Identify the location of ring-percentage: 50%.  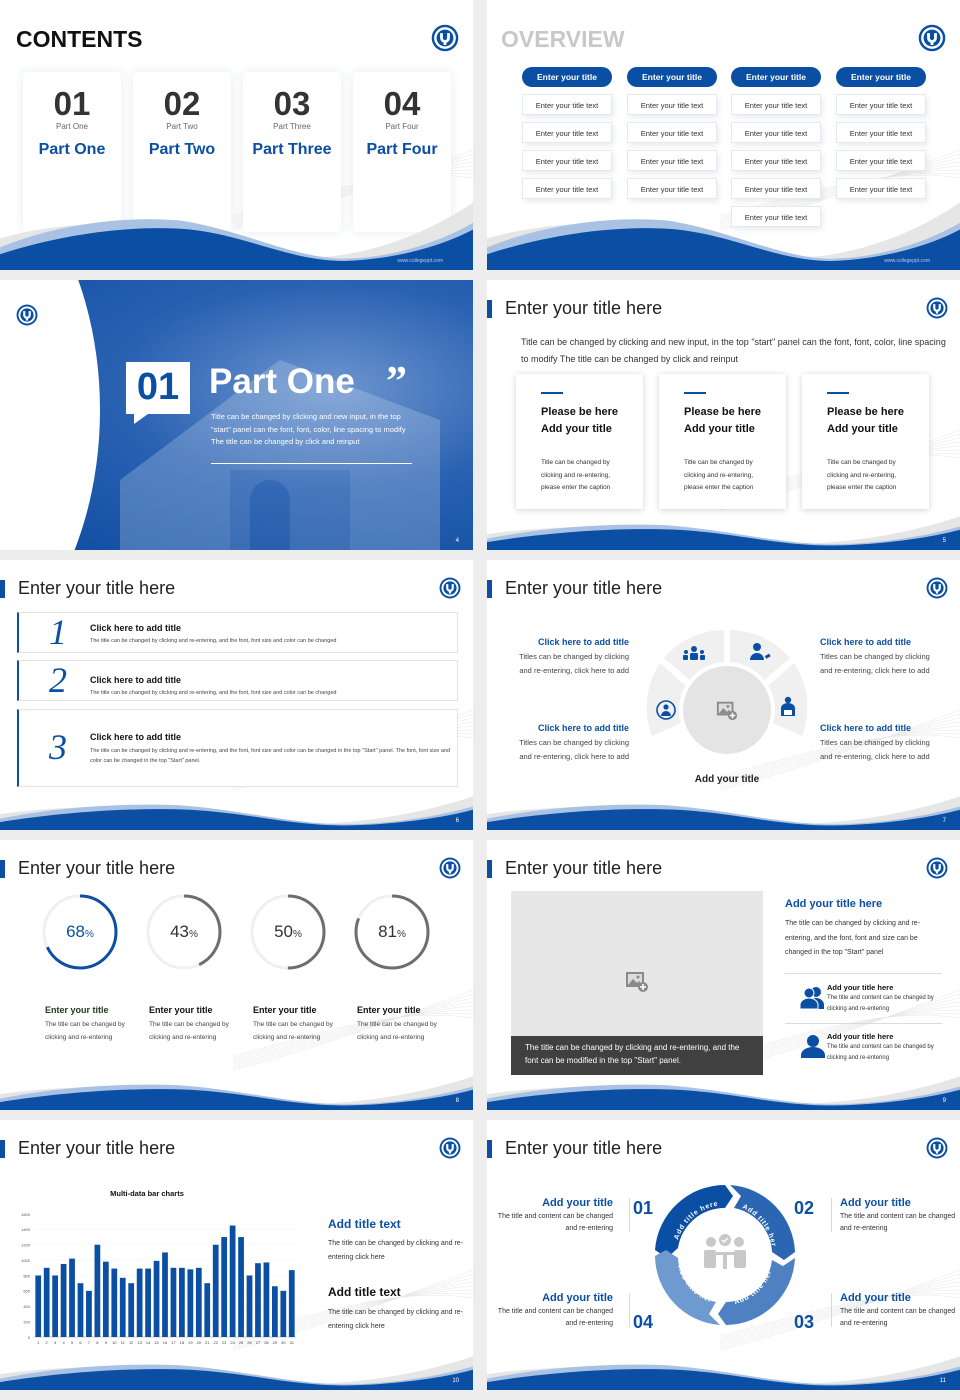
(288, 931).